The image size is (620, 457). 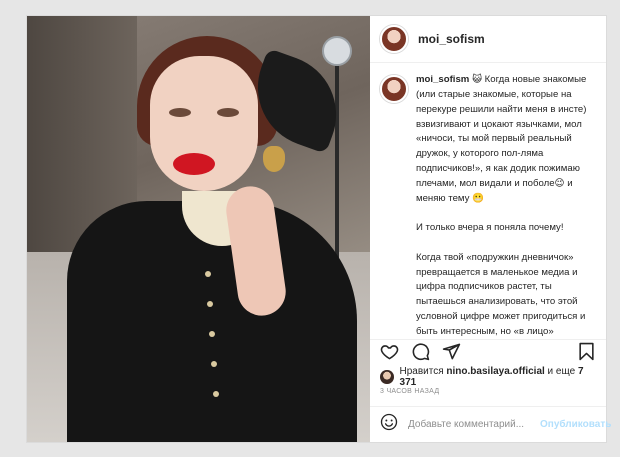 I want to click on caption-paragraph-2: И только вчера я поняла почему!, so click(x=490, y=228).